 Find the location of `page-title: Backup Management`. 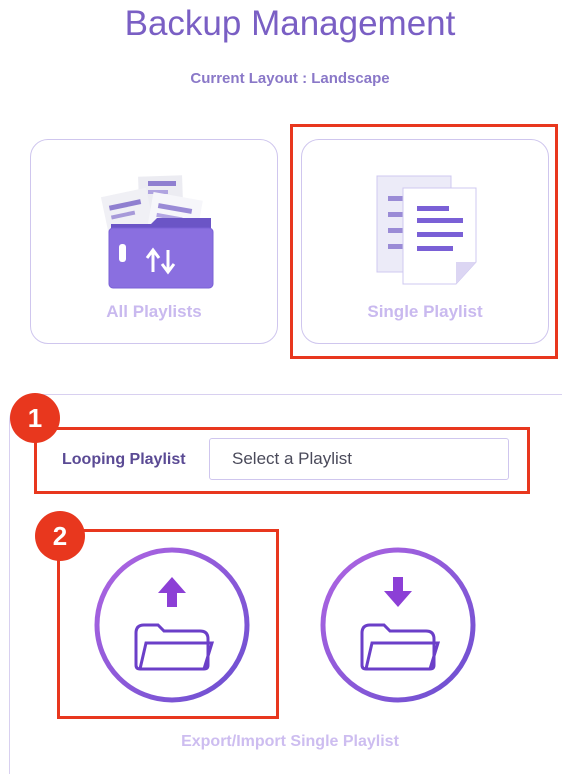

page-title: Backup Management is located at coordinates (290, 23).